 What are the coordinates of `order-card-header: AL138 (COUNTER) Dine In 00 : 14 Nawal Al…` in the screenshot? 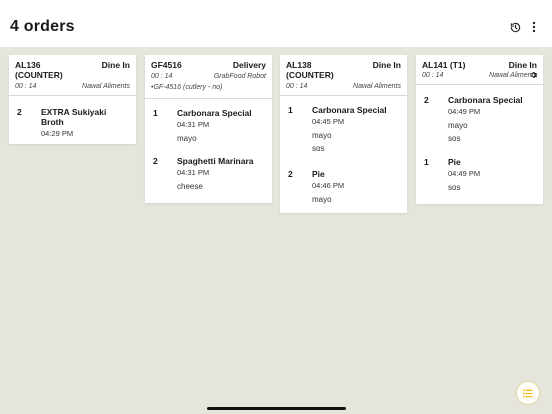 It's located at (343, 75).